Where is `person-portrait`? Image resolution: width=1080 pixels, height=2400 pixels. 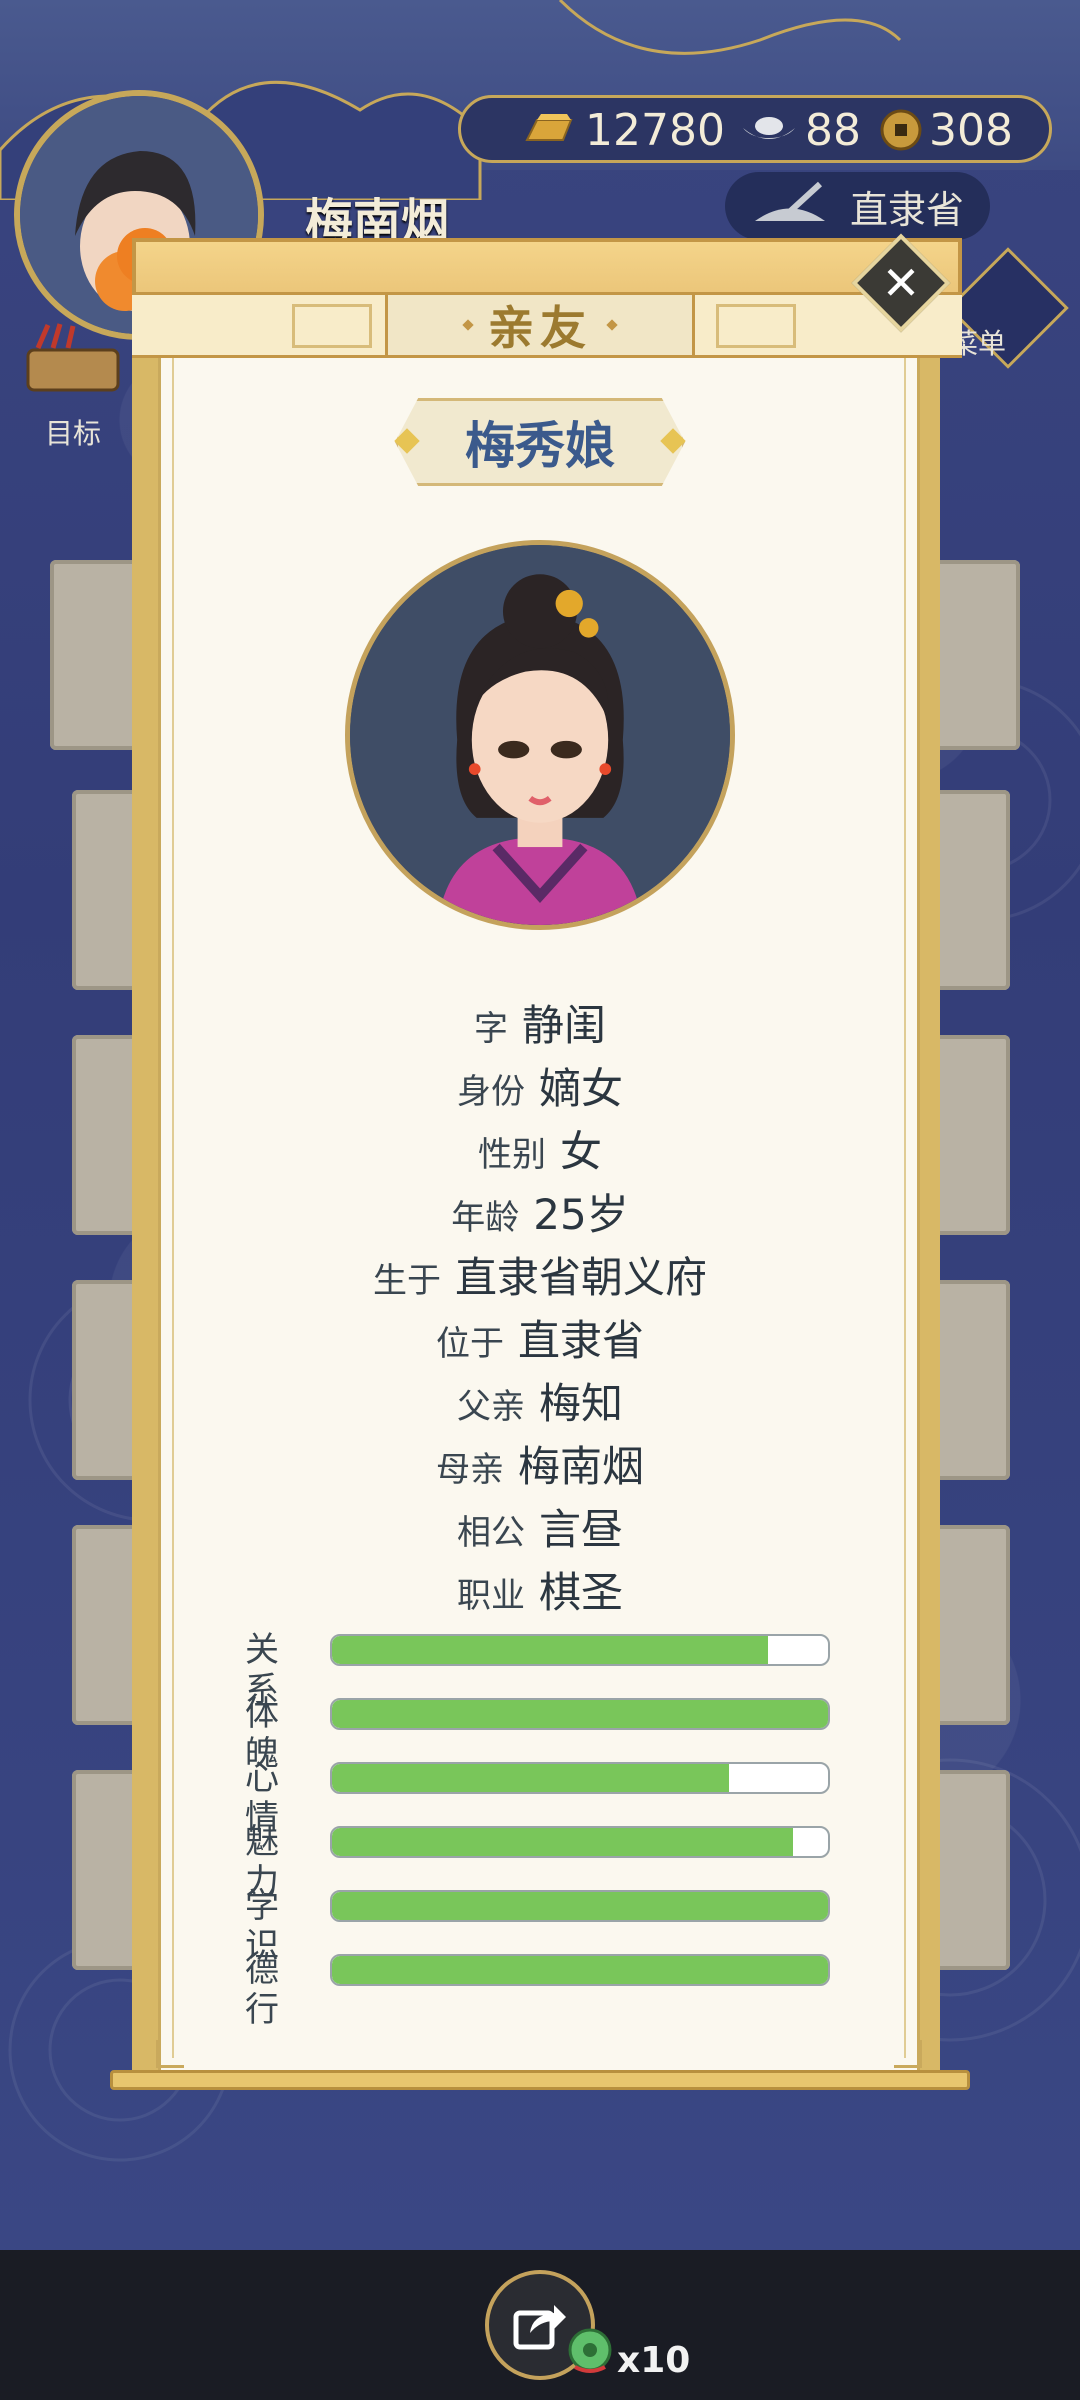 person-portrait is located at coordinates (540, 735).